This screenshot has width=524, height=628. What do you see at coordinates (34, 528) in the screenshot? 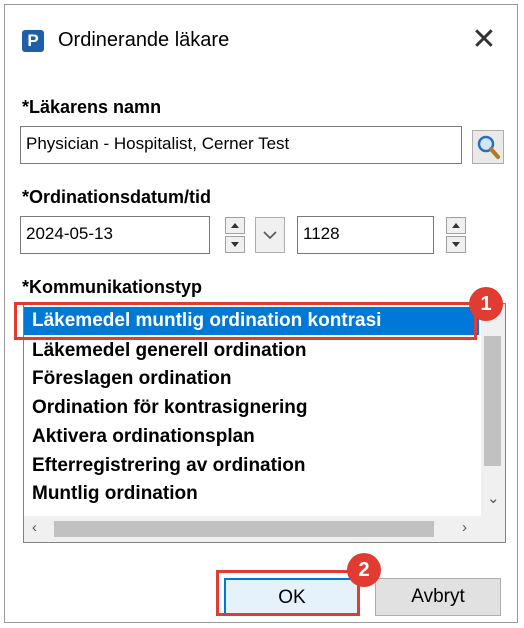
I see `scroll-left-icon: ‹` at bounding box center [34, 528].